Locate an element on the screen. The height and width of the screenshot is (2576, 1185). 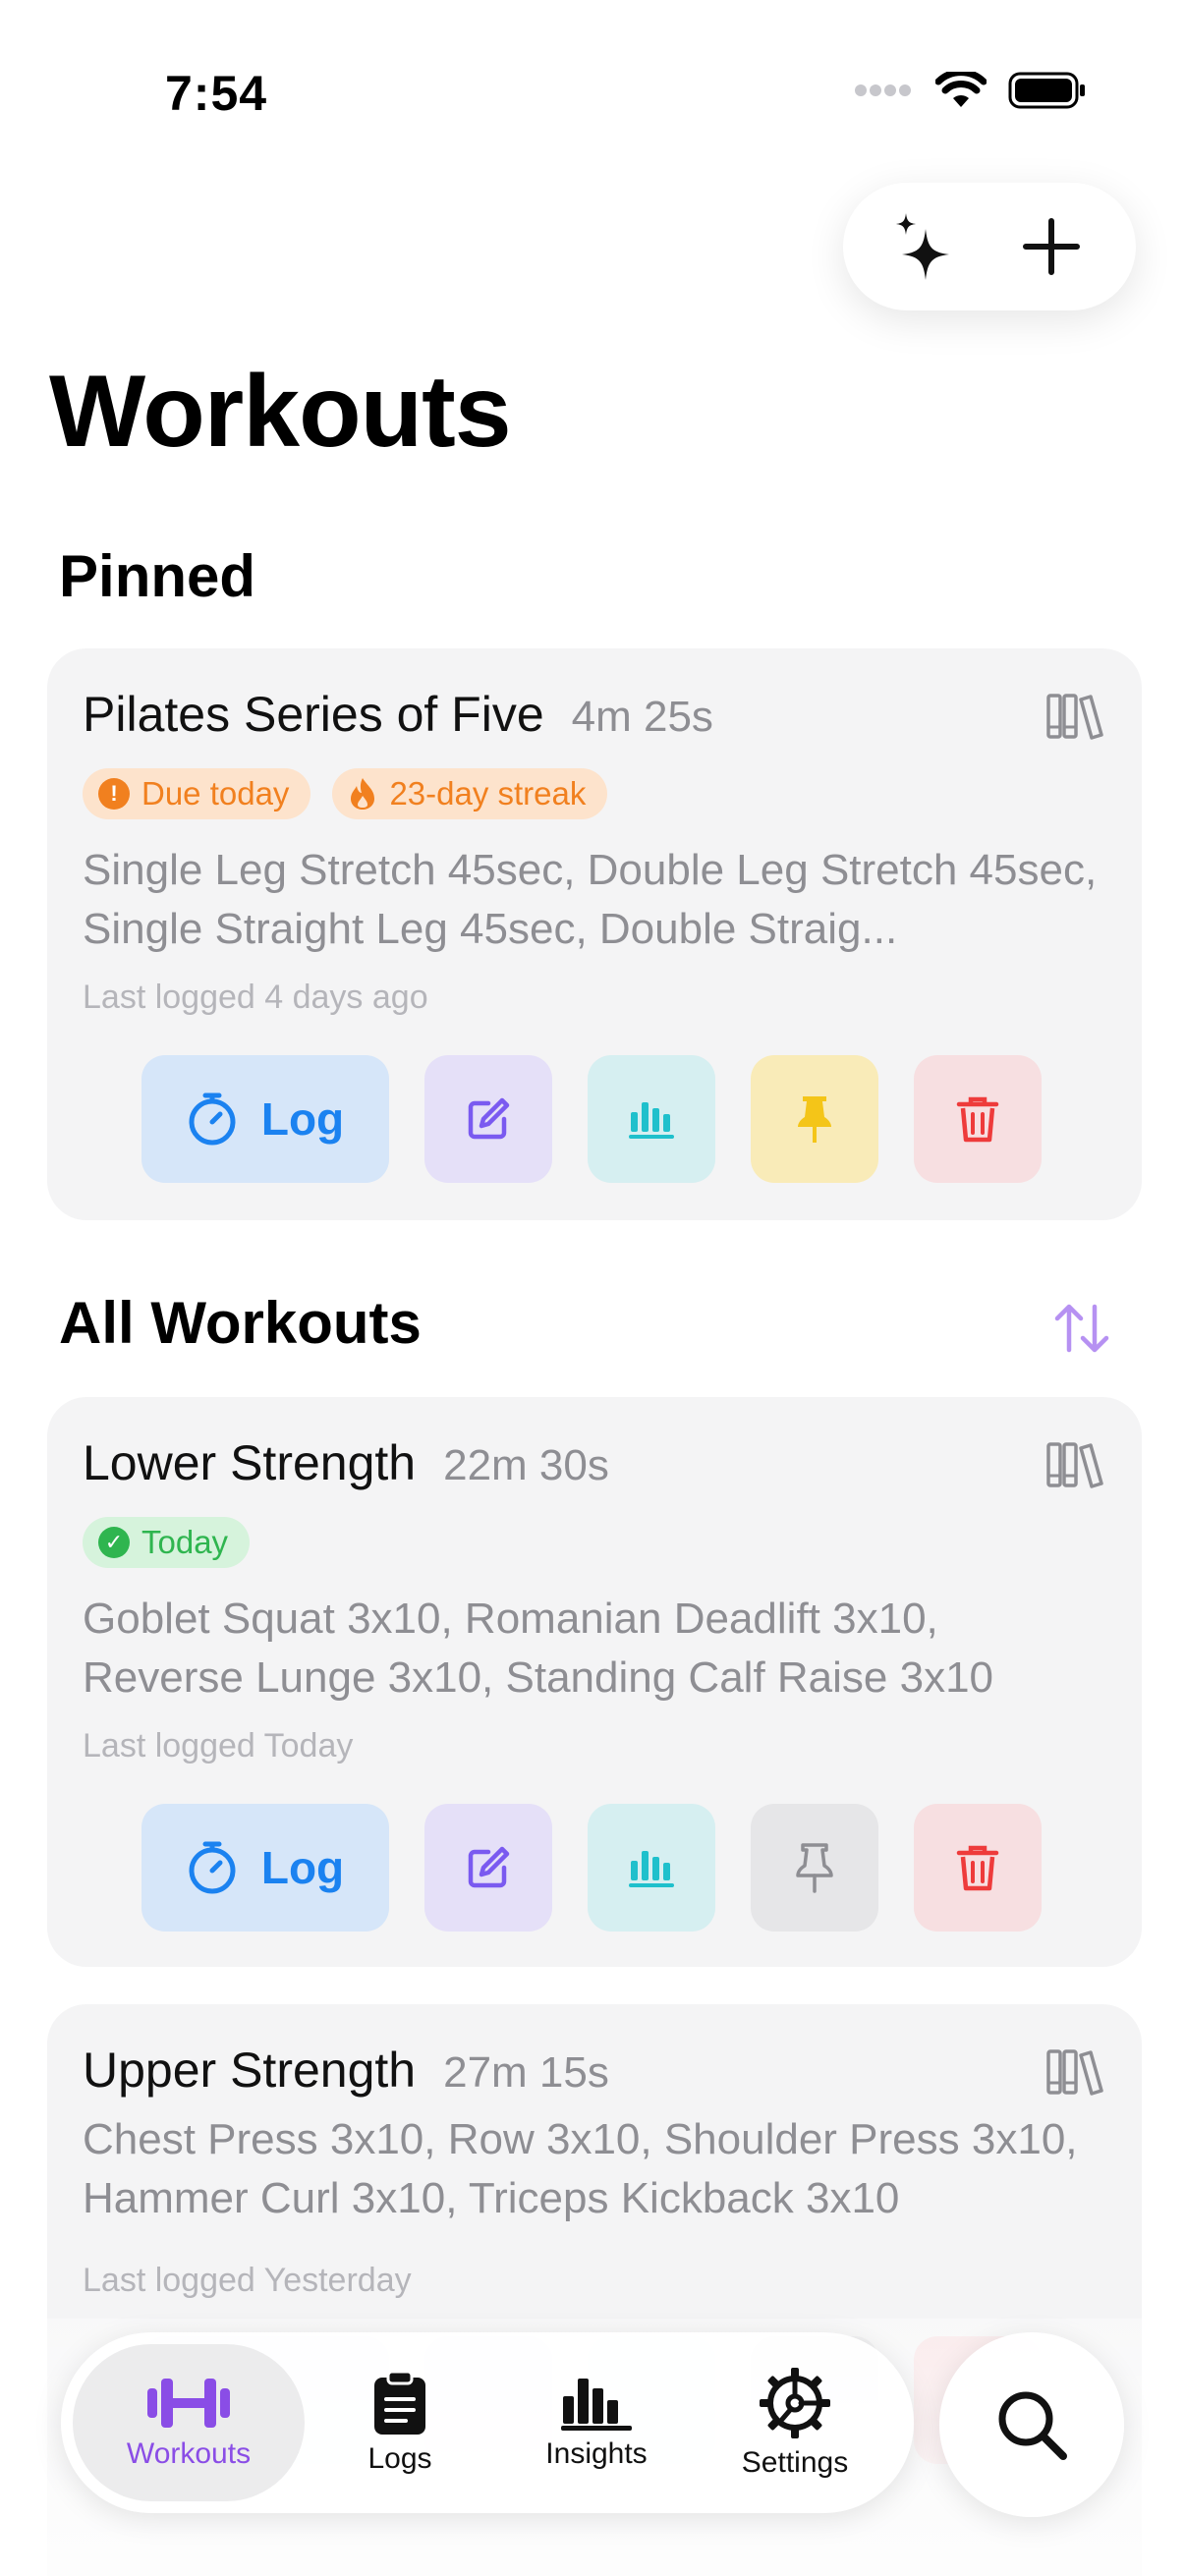
due-today-badge: ! Due today is located at coordinates (197, 793).